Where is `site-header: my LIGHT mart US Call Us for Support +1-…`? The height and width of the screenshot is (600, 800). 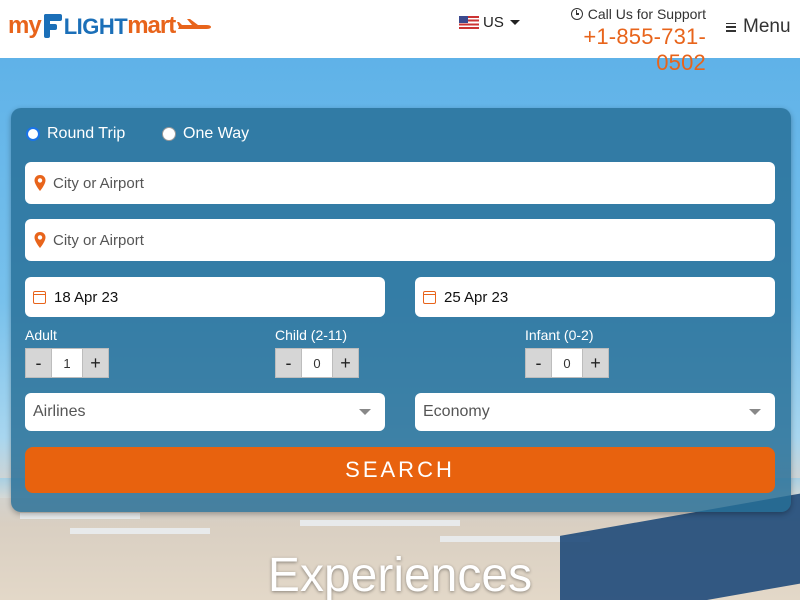
site-header: my LIGHT mart US Call Us for Support +1-… is located at coordinates (400, 37).